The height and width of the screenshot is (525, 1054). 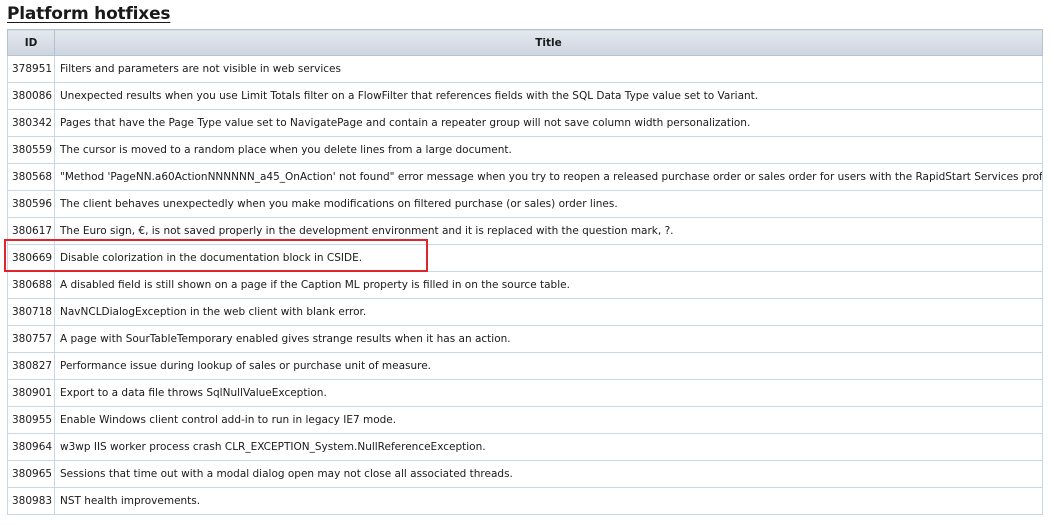 What do you see at coordinates (31, 150) in the screenshot?
I see `hotfix-id-cell: 380559` at bounding box center [31, 150].